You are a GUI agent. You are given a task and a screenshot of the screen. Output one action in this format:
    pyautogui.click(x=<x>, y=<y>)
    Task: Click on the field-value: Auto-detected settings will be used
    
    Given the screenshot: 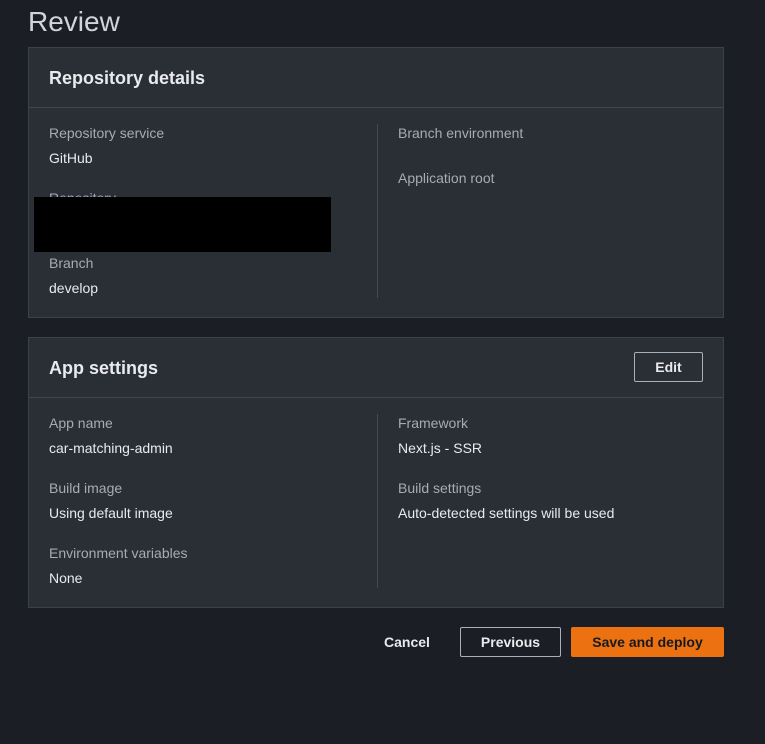 What is the action you would take?
    pyautogui.click(x=506, y=513)
    